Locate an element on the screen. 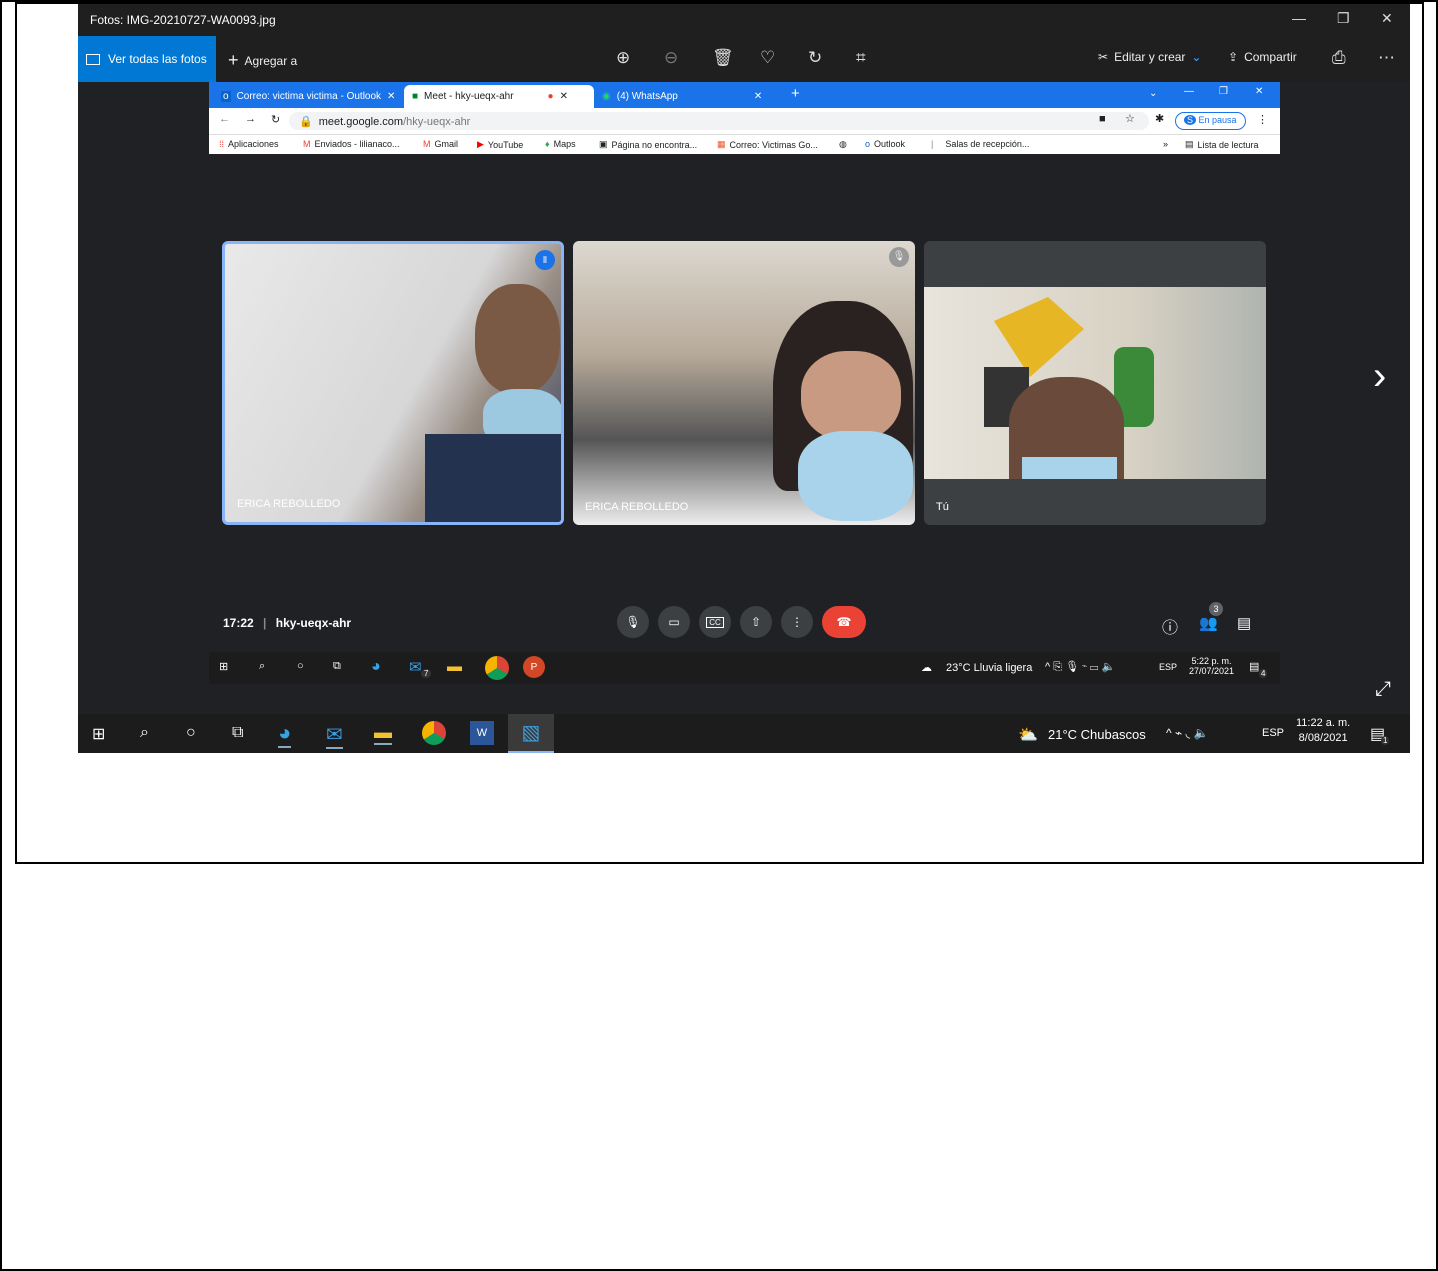  tab-label: Meet - hky-ueqx-ahr is located at coordinates (469, 96).